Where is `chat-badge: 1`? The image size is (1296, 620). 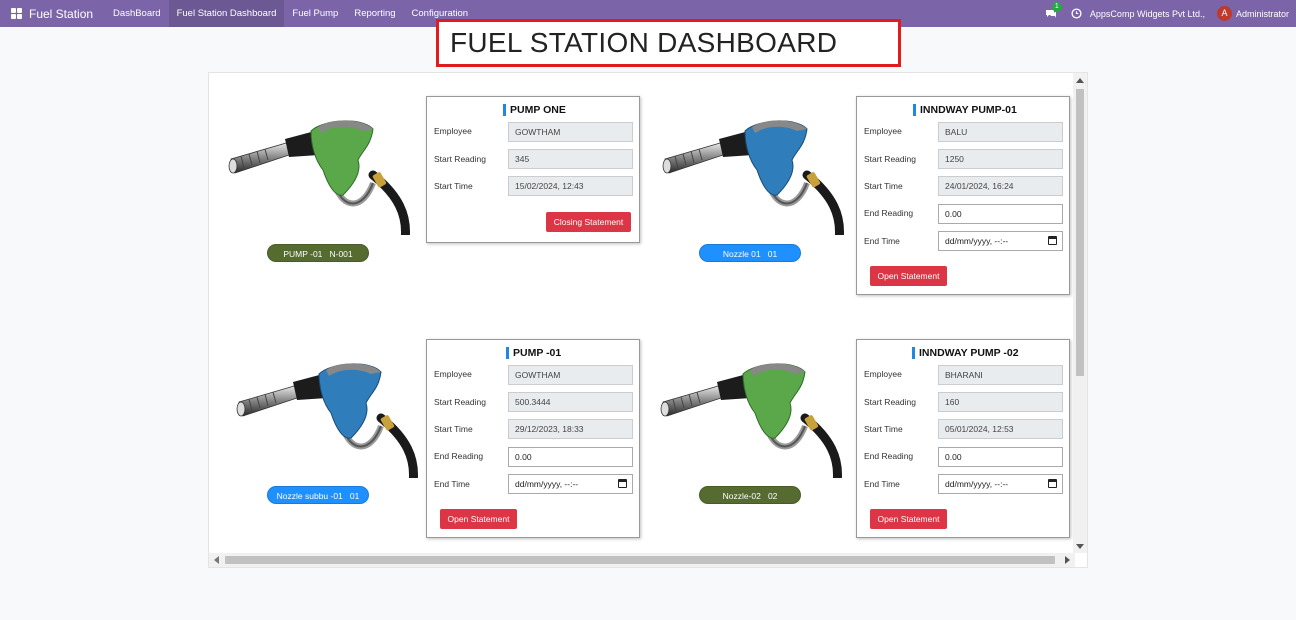 chat-badge: 1 is located at coordinates (1056, 6).